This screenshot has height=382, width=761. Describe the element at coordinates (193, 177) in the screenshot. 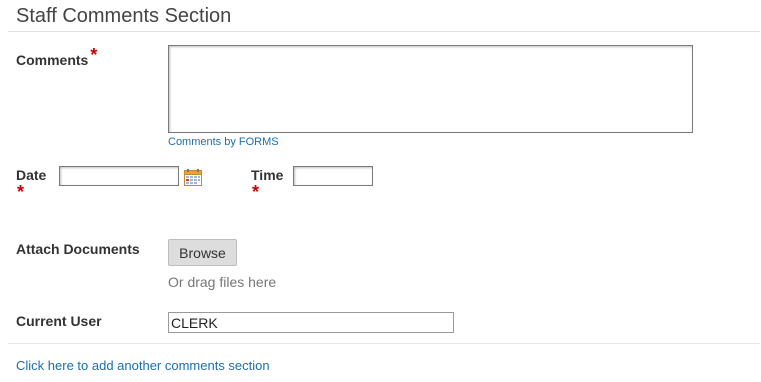

I see `calendar-icon` at that location.